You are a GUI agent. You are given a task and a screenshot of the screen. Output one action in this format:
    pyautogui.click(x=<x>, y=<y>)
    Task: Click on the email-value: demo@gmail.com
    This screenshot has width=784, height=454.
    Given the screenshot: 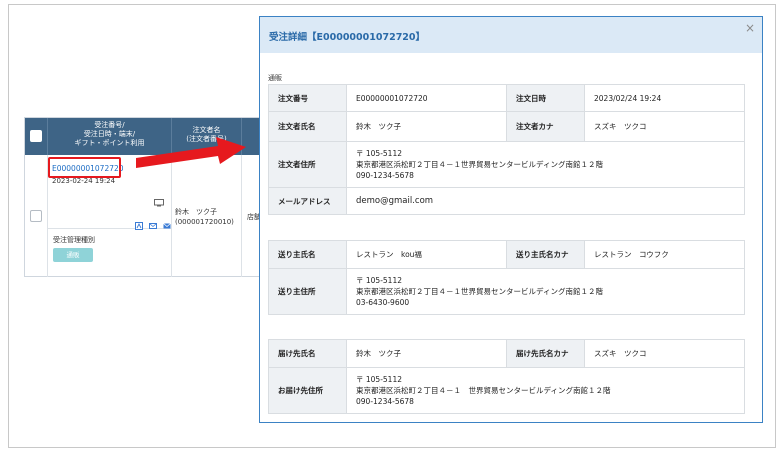 What is the action you would take?
    pyautogui.click(x=545, y=201)
    